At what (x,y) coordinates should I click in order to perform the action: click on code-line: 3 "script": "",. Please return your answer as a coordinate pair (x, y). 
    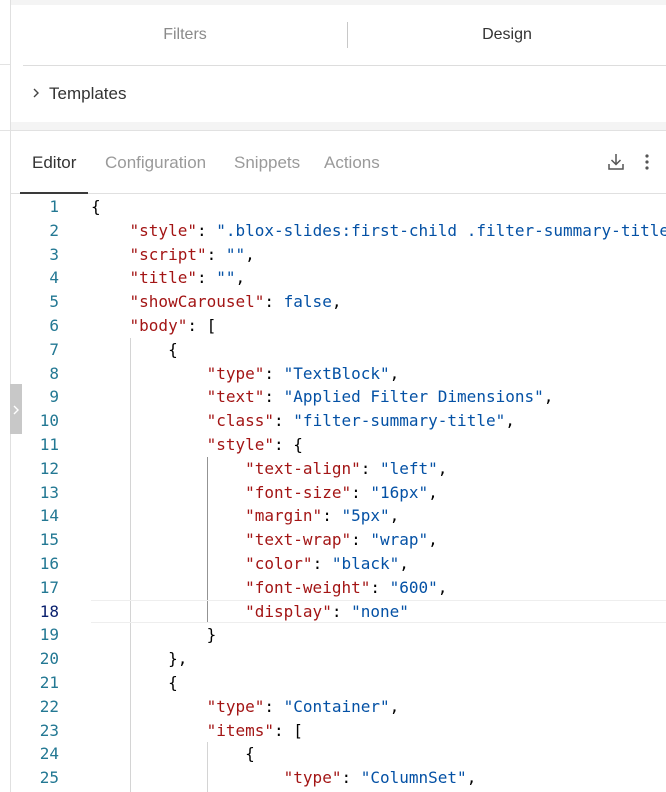
    Looking at the image, I should click on (338, 255).